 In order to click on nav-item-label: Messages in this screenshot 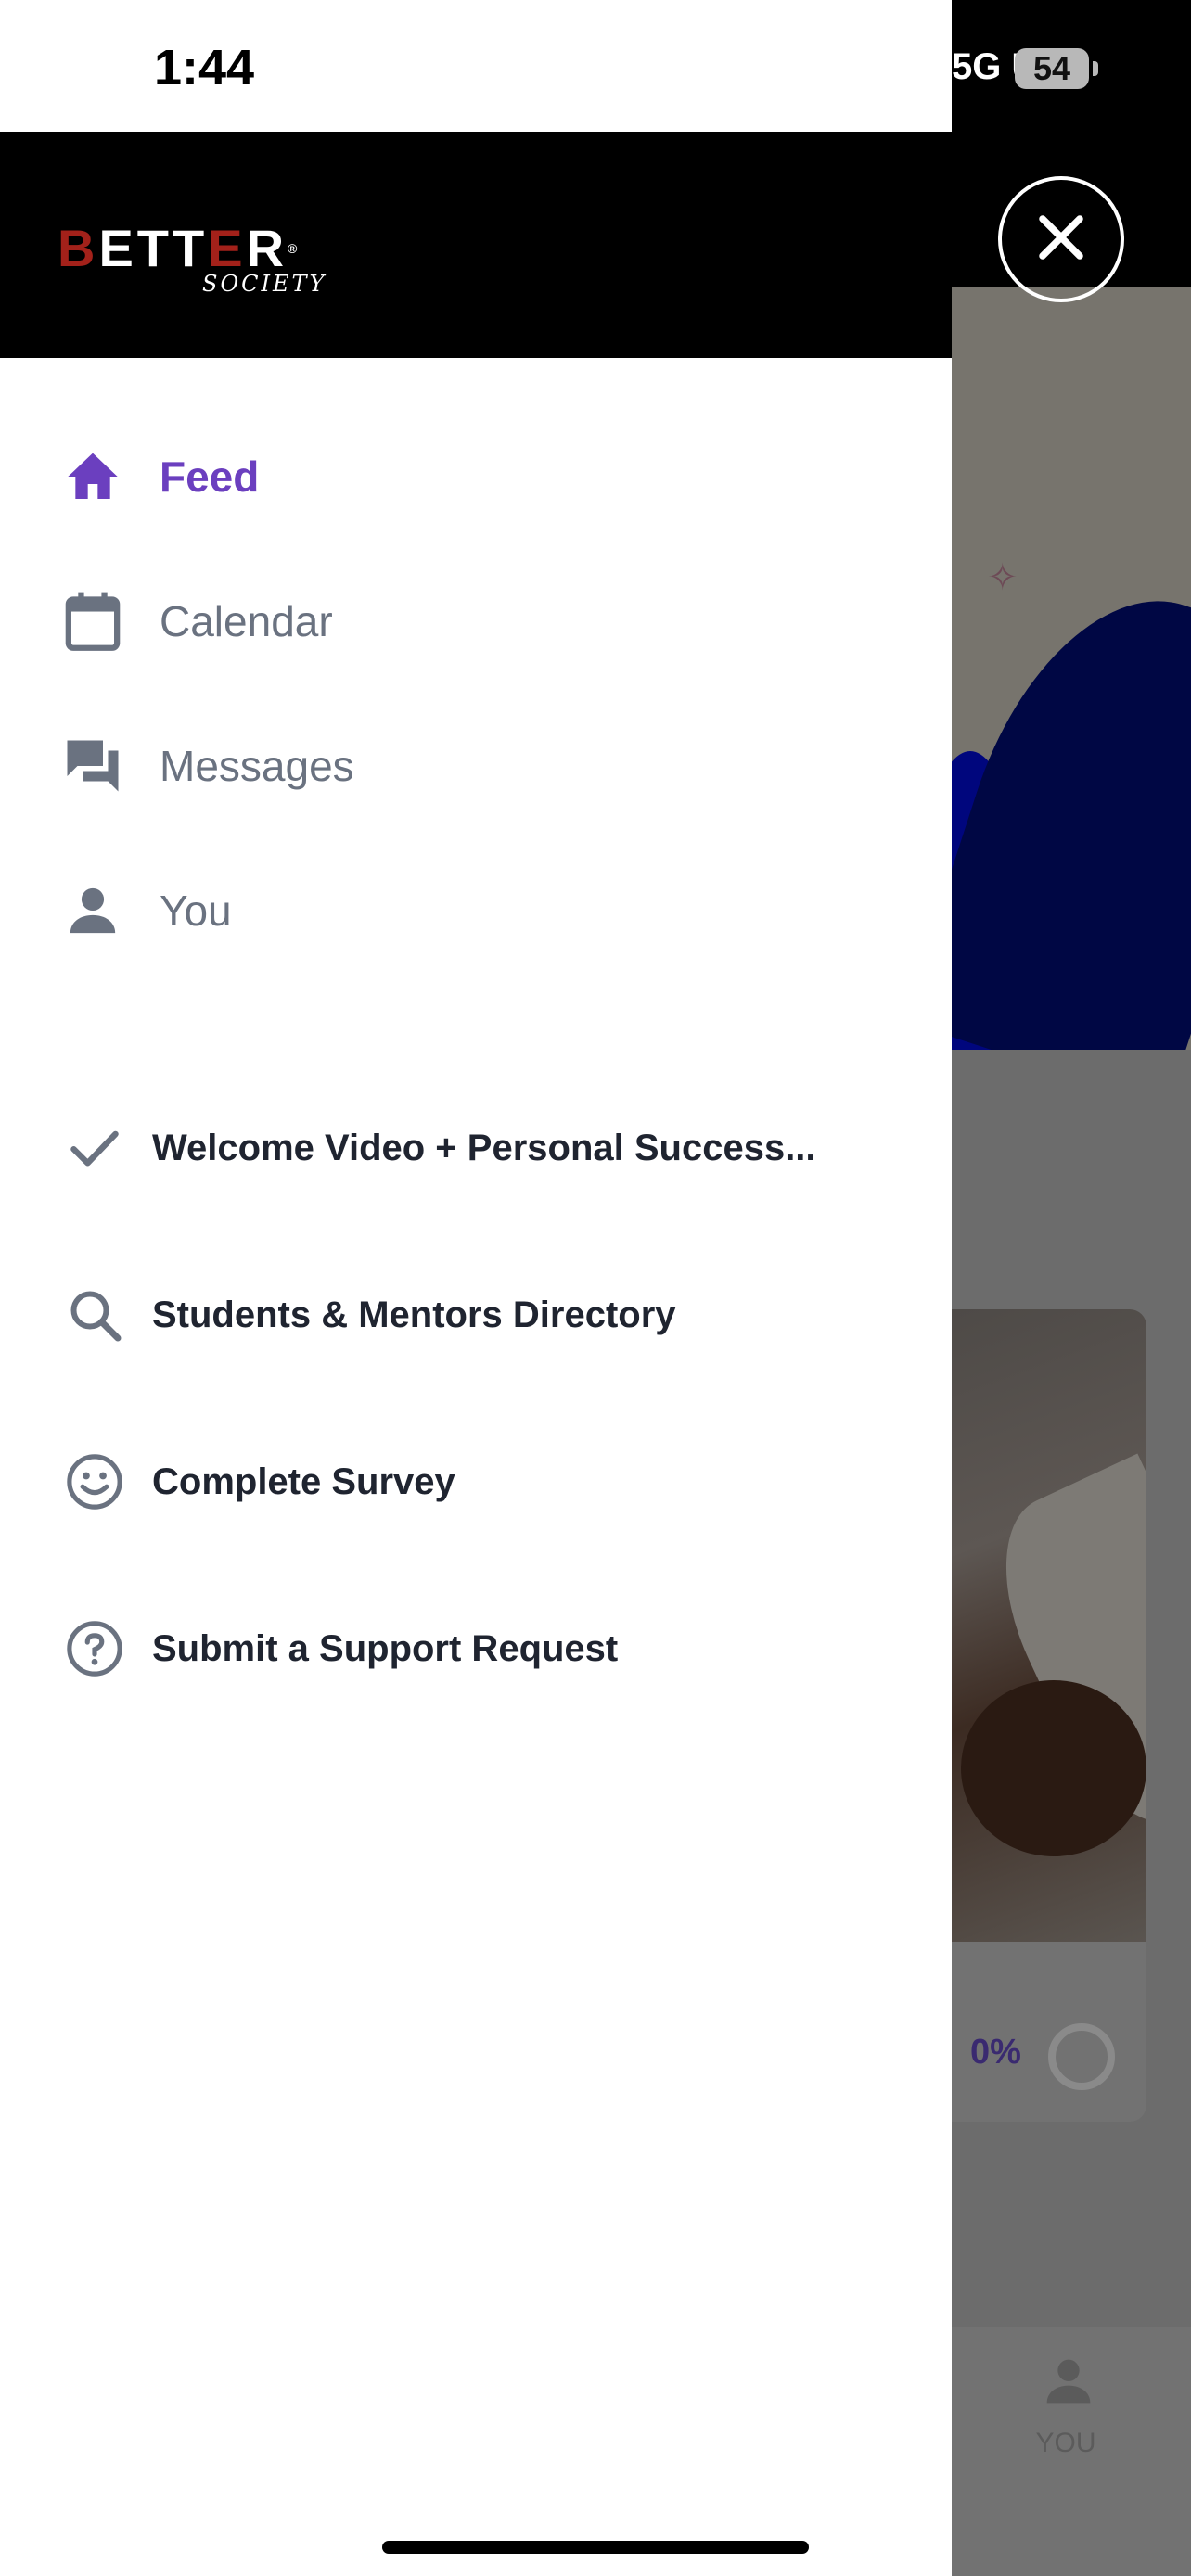, I will do `click(257, 766)`.